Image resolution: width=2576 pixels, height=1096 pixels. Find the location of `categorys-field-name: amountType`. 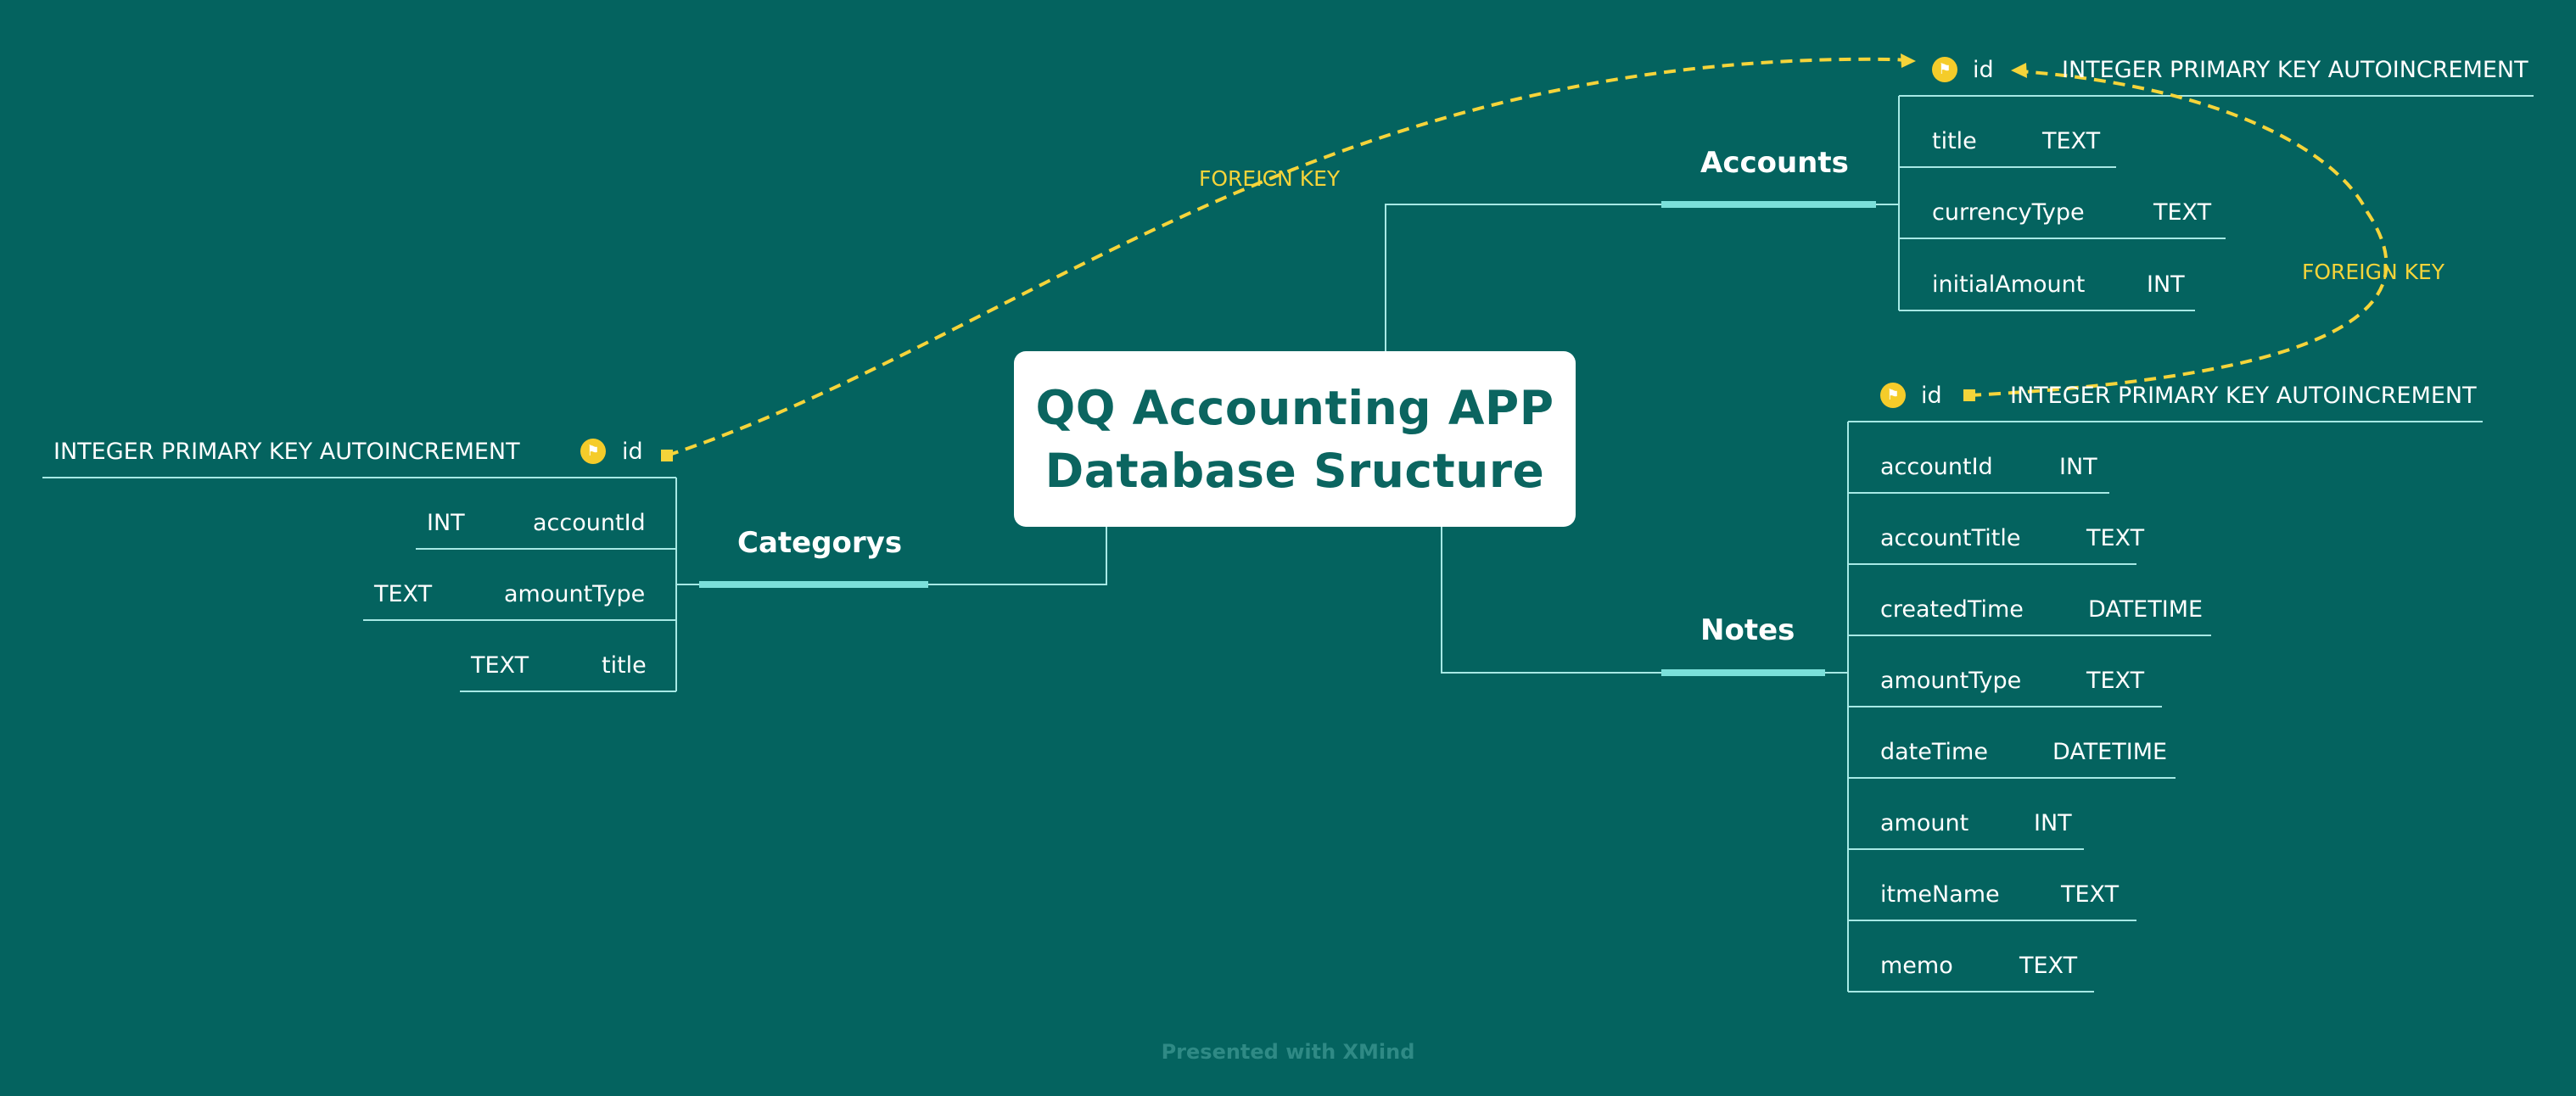

categorys-field-name: amountType is located at coordinates (575, 594).